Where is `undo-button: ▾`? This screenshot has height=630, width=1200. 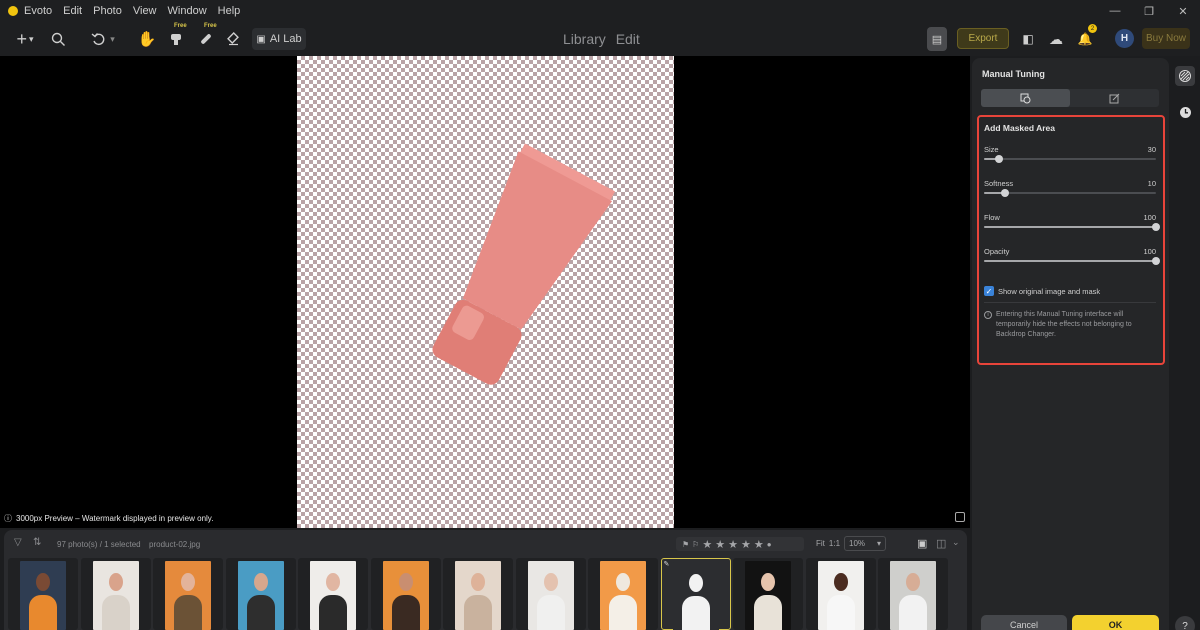 undo-button: ▾ is located at coordinates (103, 39).